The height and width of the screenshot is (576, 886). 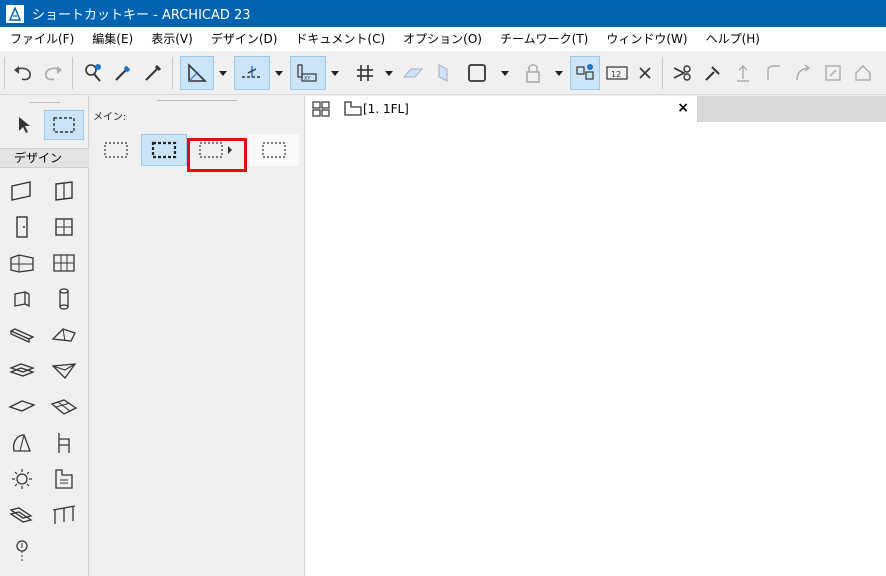 What do you see at coordinates (833, 73) in the screenshot?
I see `resize-icon` at bounding box center [833, 73].